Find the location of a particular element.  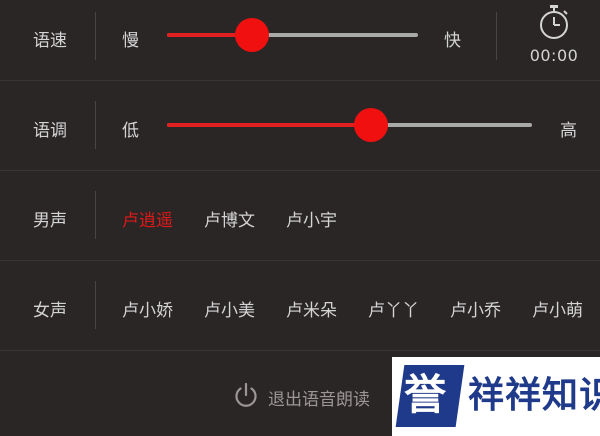

timer-value: 00:00 is located at coordinates (554, 55).